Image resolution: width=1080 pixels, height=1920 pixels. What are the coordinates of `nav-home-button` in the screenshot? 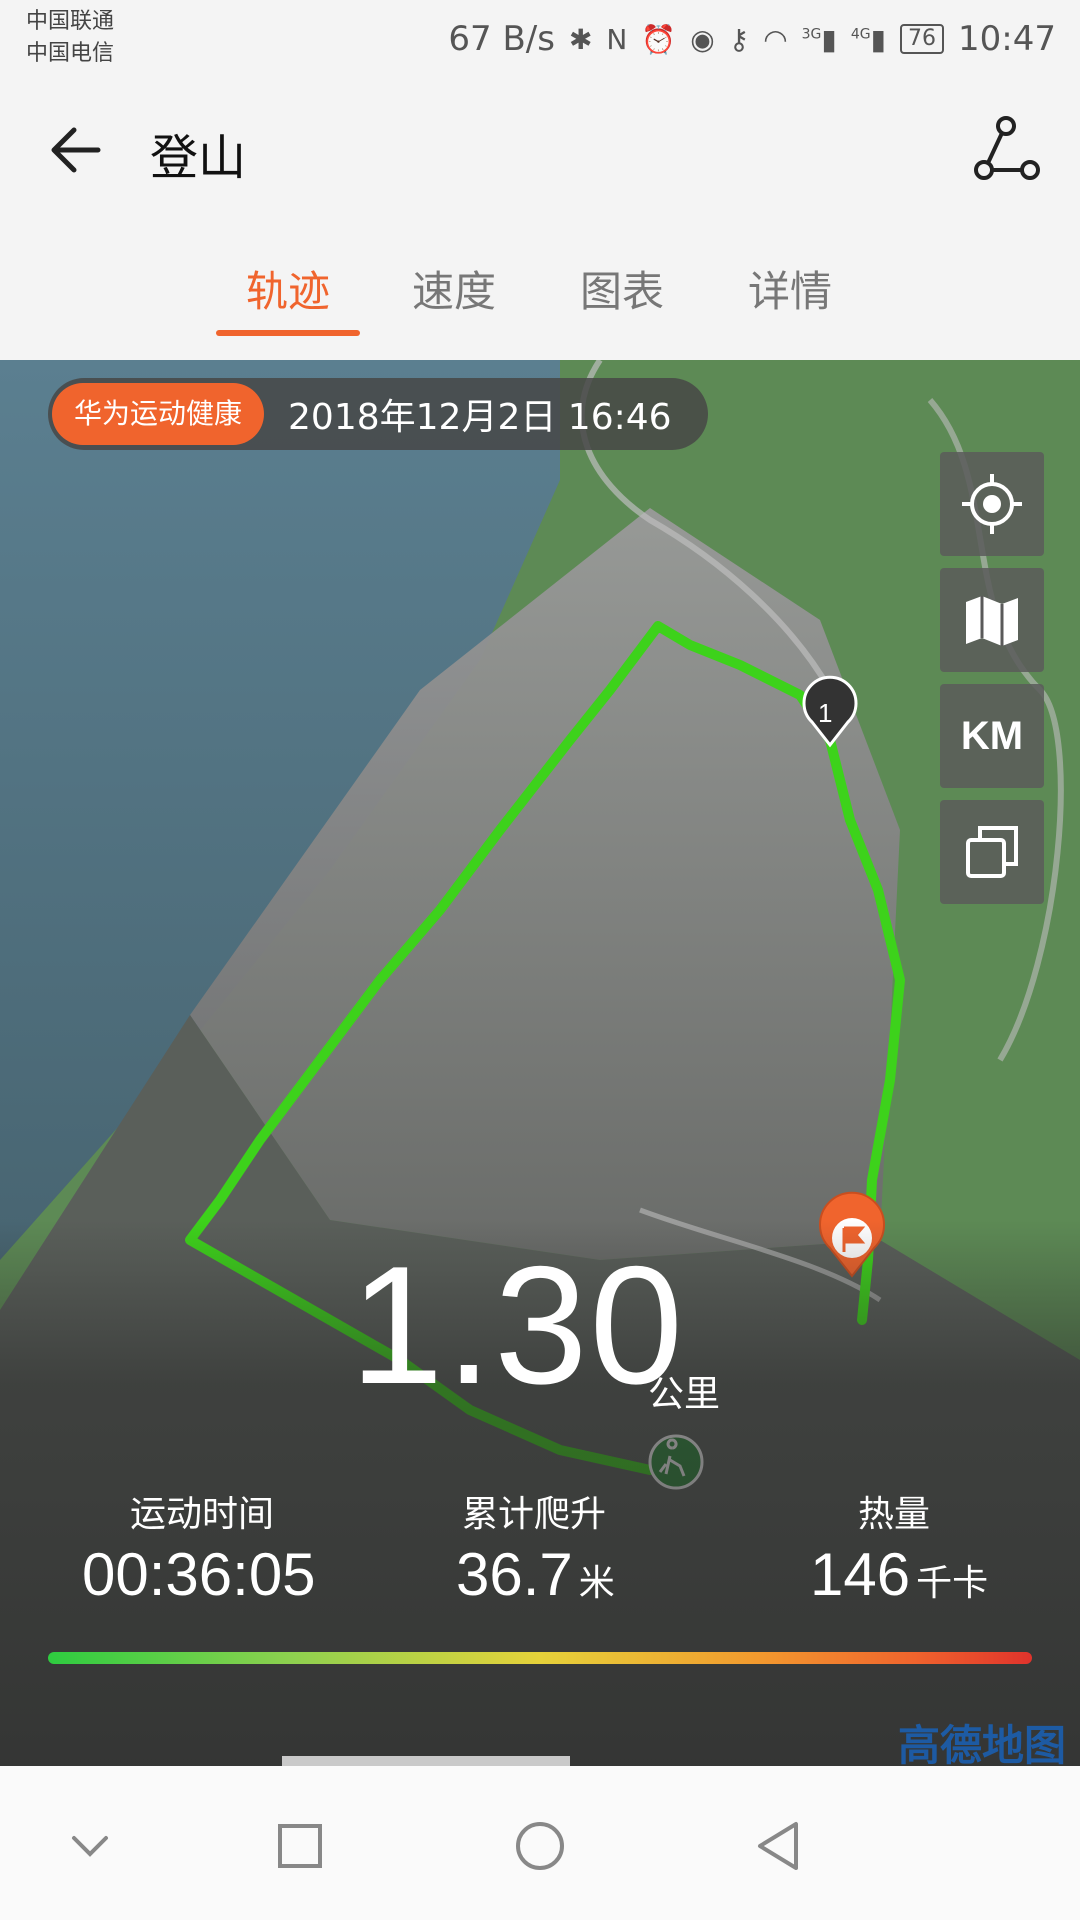 It's located at (540, 1846).